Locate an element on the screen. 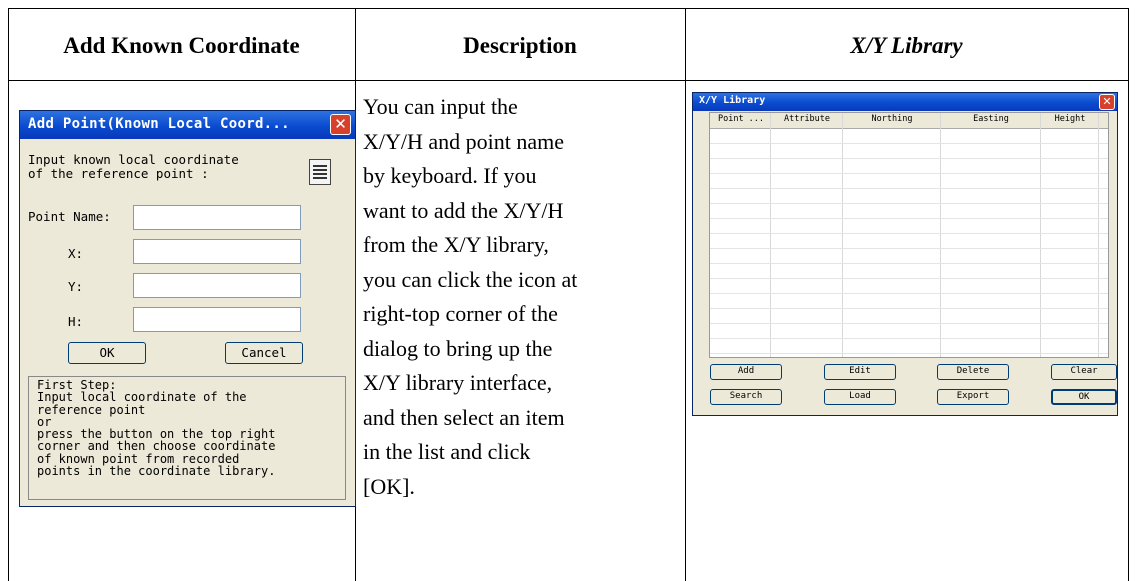 This screenshot has height=581, width=1137. column-header-attribute: Attribute is located at coordinates (807, 119).